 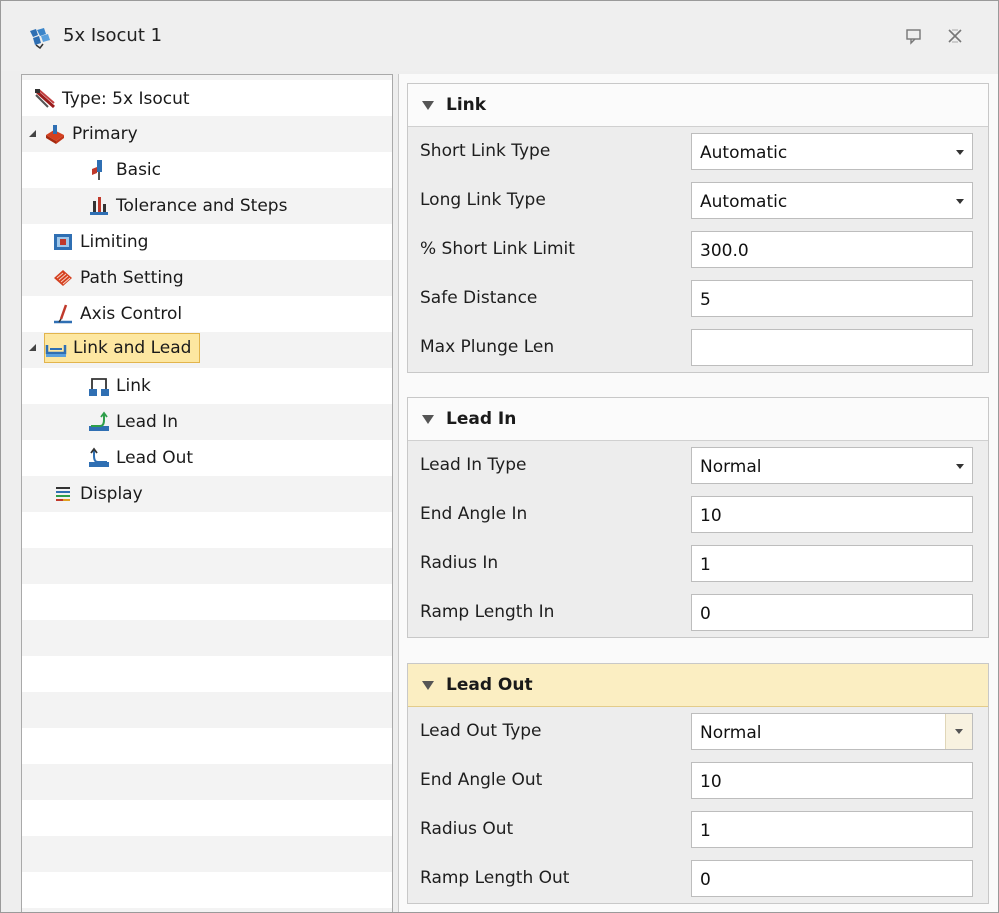 What do you see at coordinates (118, 314) in the screenshot?
I see `tree-item-axis-control: Axis Control` at bounding box center [118, 314].